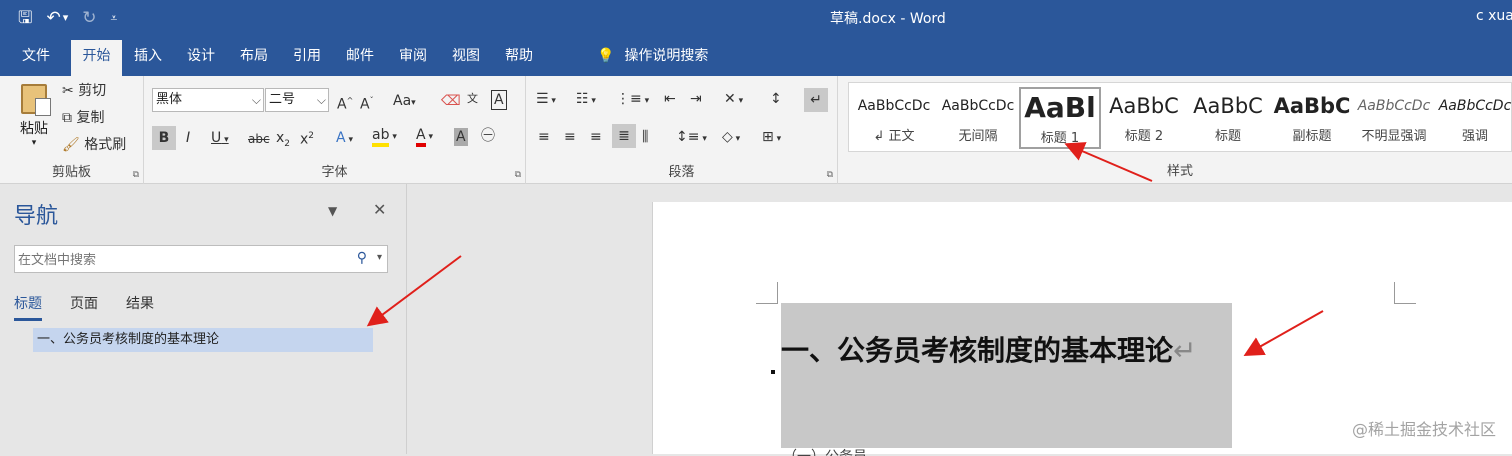  What do you see at coordinates (89, 18) in the screenshot?
I see `redo-icon: ↻` at bounding box center [89, 18].